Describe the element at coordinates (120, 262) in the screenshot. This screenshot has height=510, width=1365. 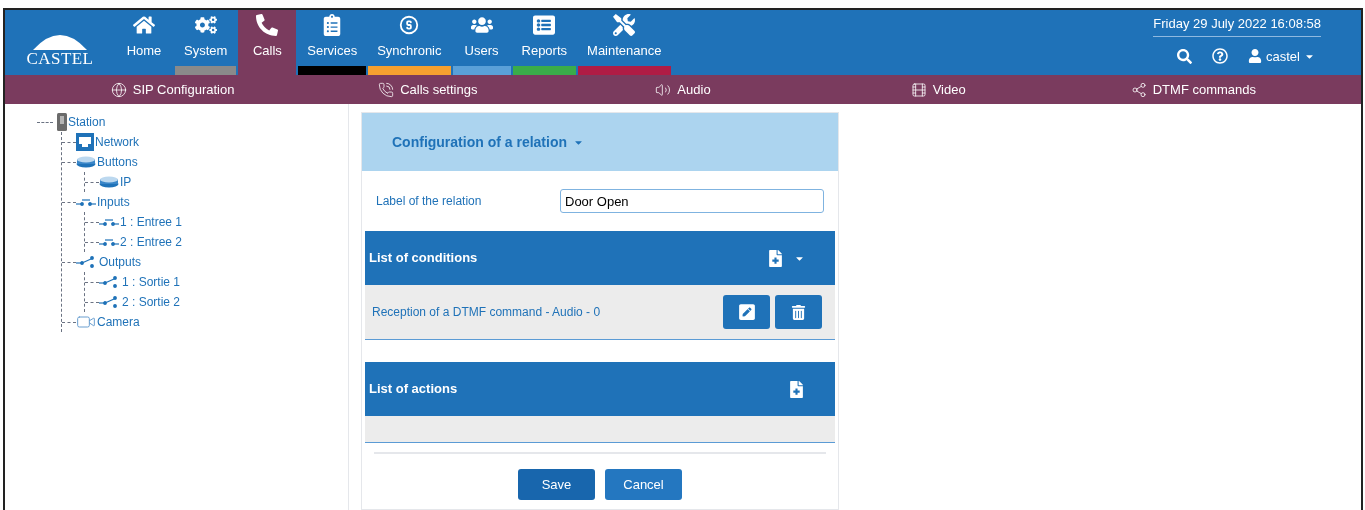
I see `tree-item: Outputs` at that location.